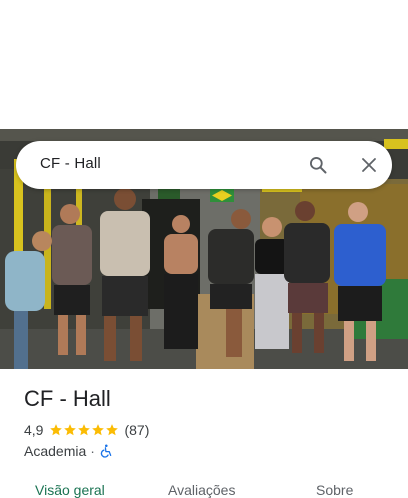  I want to click on place-tabs: Visão geral Avaliações Sobre, so click(204, 488).